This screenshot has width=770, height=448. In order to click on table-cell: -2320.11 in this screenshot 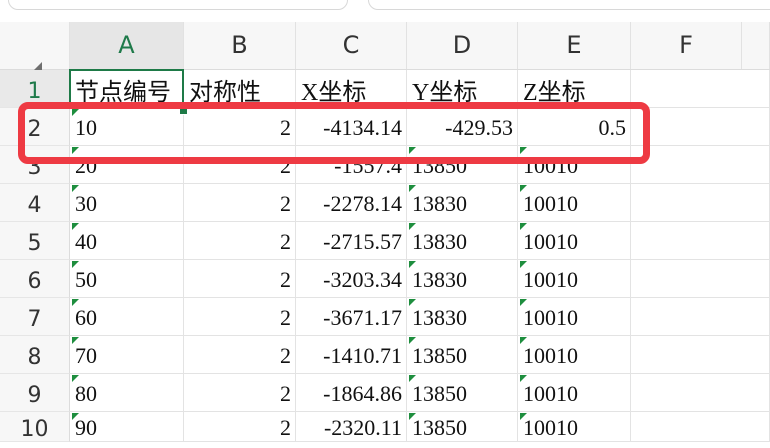, I will do `click(351, 426)`.